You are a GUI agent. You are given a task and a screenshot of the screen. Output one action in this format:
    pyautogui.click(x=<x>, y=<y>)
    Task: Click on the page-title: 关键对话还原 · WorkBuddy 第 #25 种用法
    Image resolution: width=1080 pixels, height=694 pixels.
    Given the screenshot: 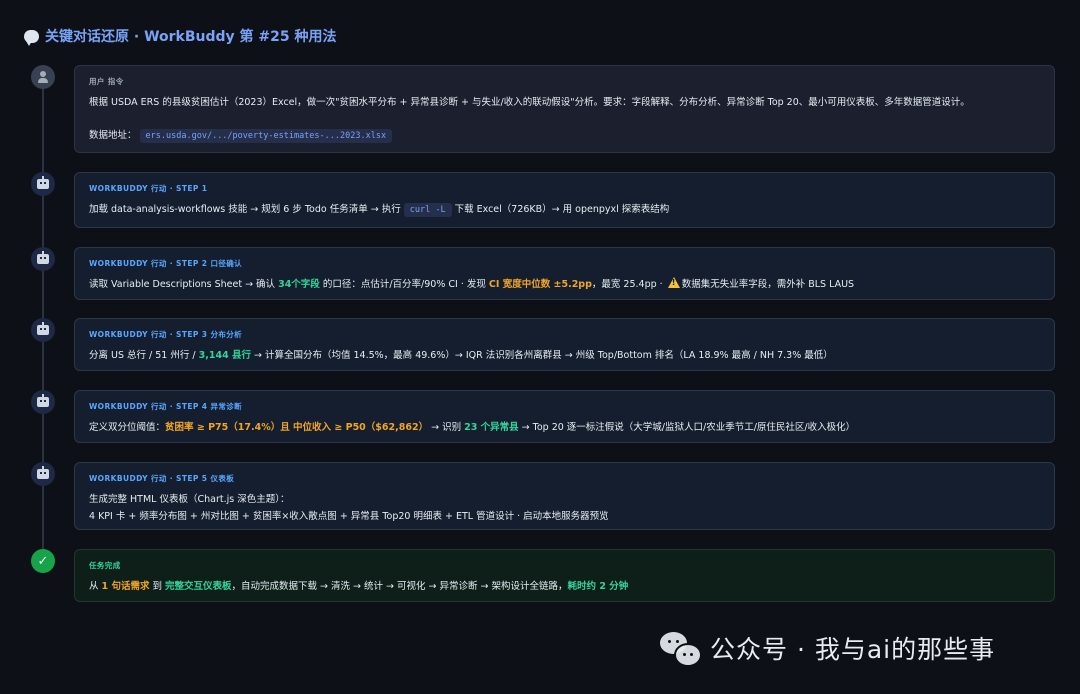 What is the action you would take?
    pyautogui.click(x=180, y=36)
    